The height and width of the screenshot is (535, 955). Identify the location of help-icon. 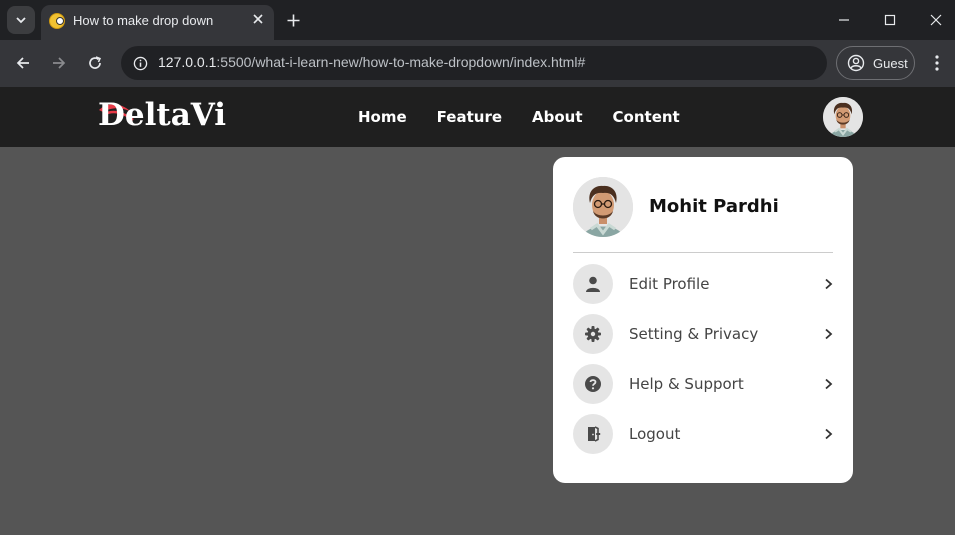
(593, 384).